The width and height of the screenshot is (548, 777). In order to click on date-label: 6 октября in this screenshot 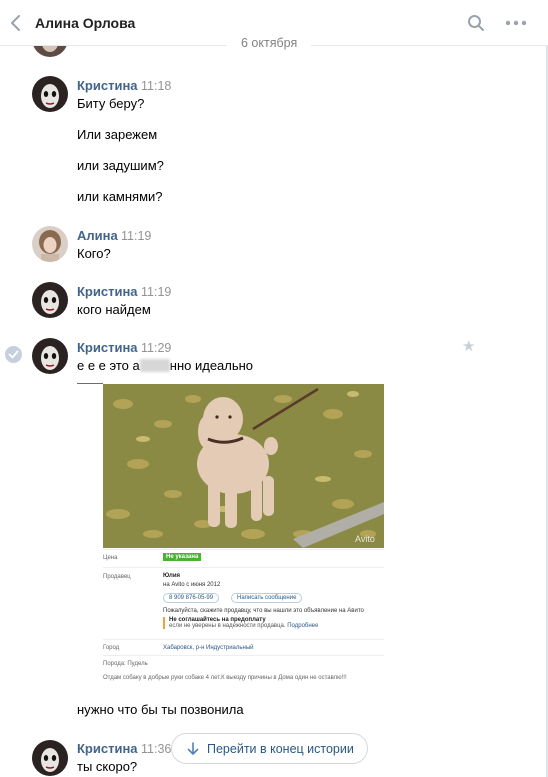, I will do `click(269, 43)`.